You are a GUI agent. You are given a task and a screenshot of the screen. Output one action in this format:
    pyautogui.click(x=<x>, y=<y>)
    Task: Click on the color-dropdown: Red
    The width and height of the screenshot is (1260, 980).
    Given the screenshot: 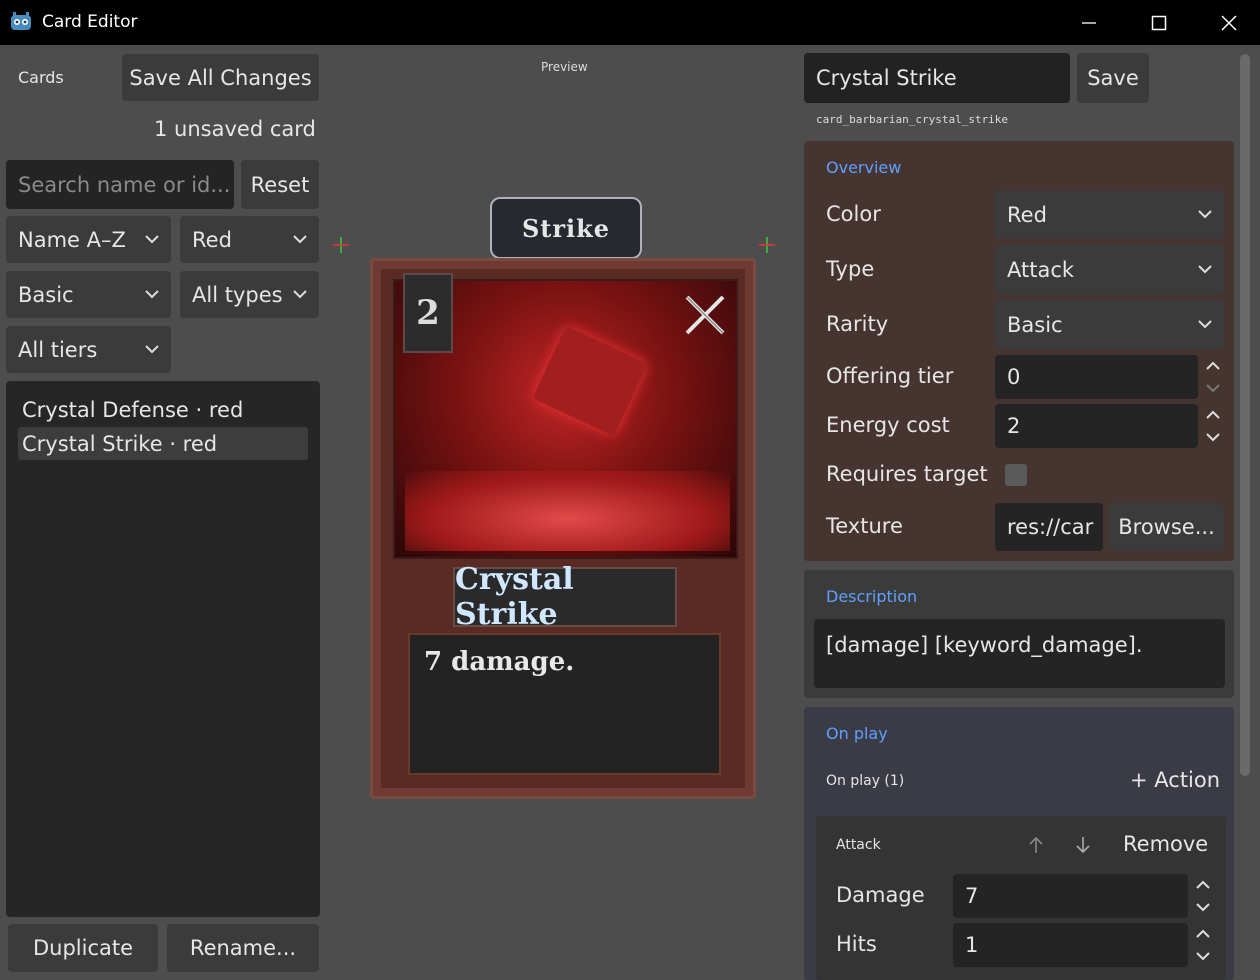 What is the action you would take?
    pyautogui.click(x=1109, y=214)
    